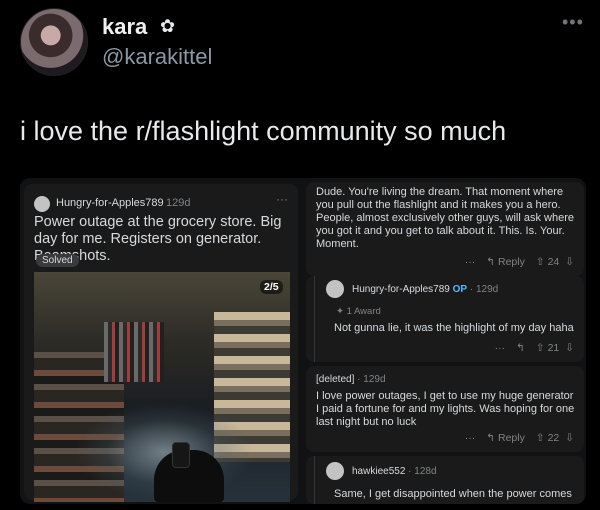 The width and height of the screenshot is (600, 510). Describe the element at coordinates (573, 22) in the screenshot. I see `ellipsis-icon: •••` at that location.